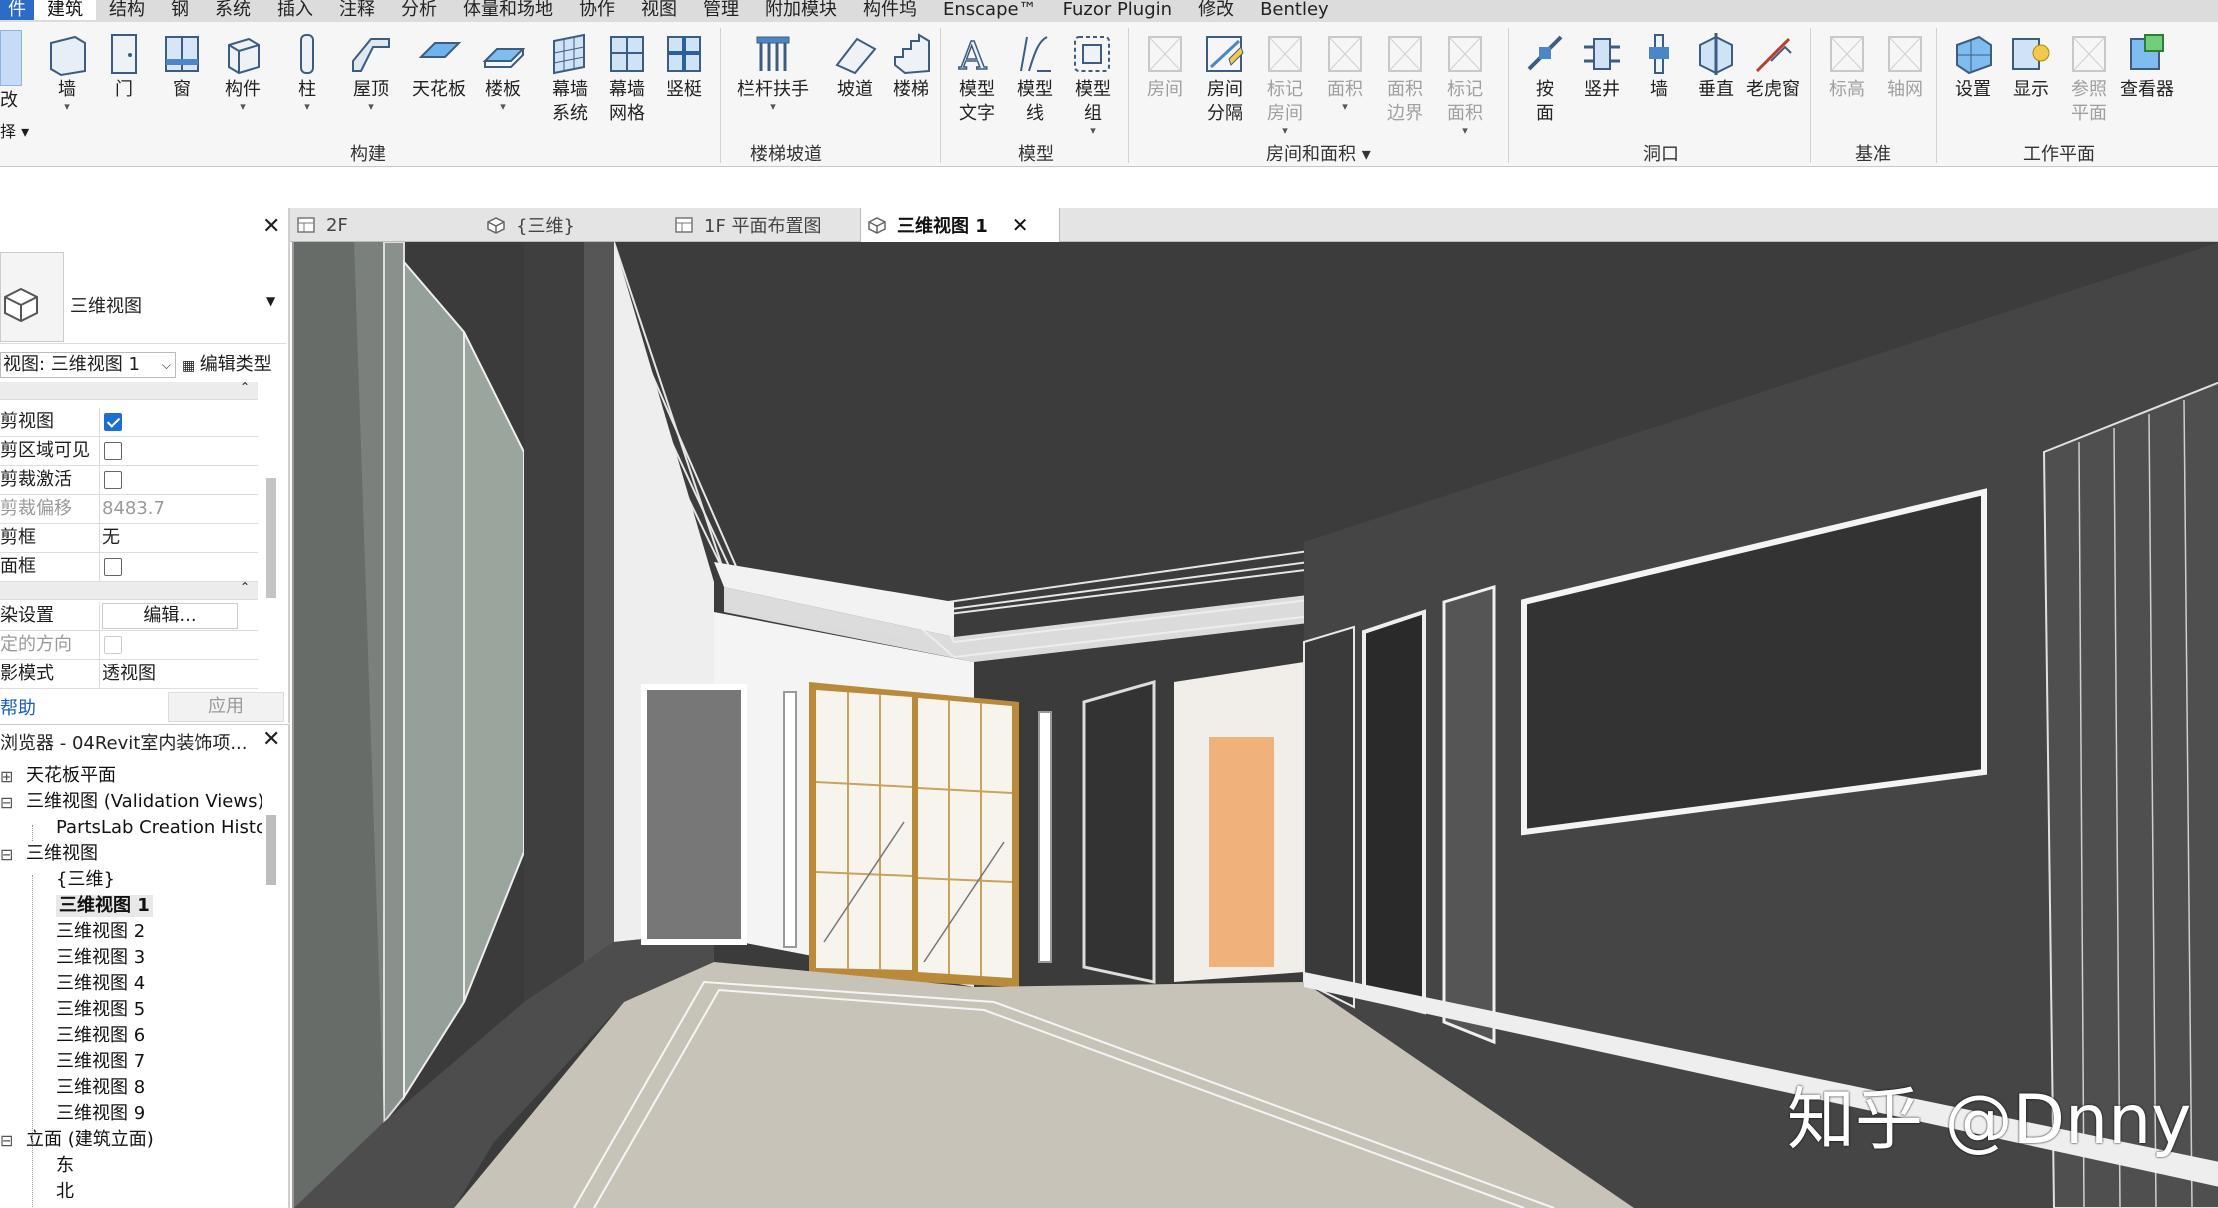 This screenshot has height=1208, width=2218. I want to click on tree-item: 三维视图 6, so click(100, 1036).